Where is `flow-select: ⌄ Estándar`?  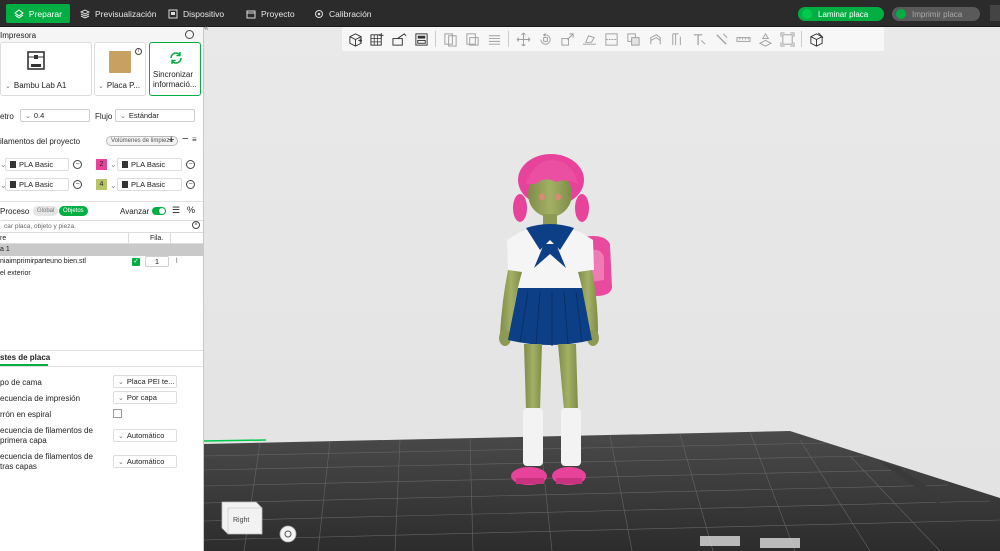 flow-select: ⌄ Estándar is located at coordinates (155, 115).